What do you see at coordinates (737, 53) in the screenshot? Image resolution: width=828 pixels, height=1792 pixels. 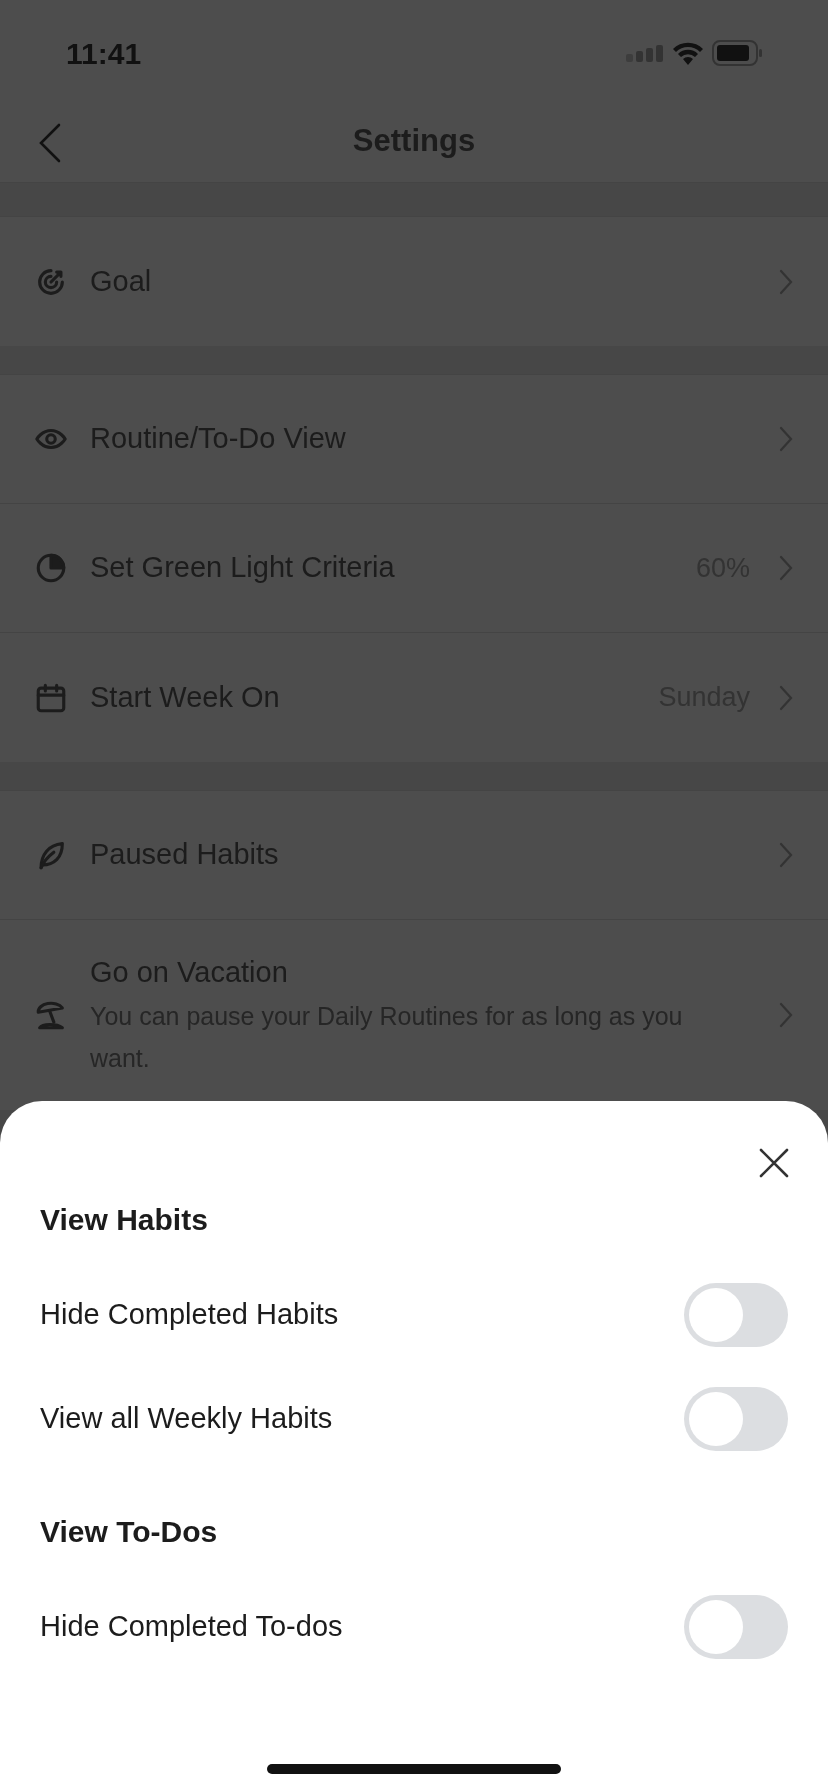 I see `battery-icon` at bounding box center [737, 53].